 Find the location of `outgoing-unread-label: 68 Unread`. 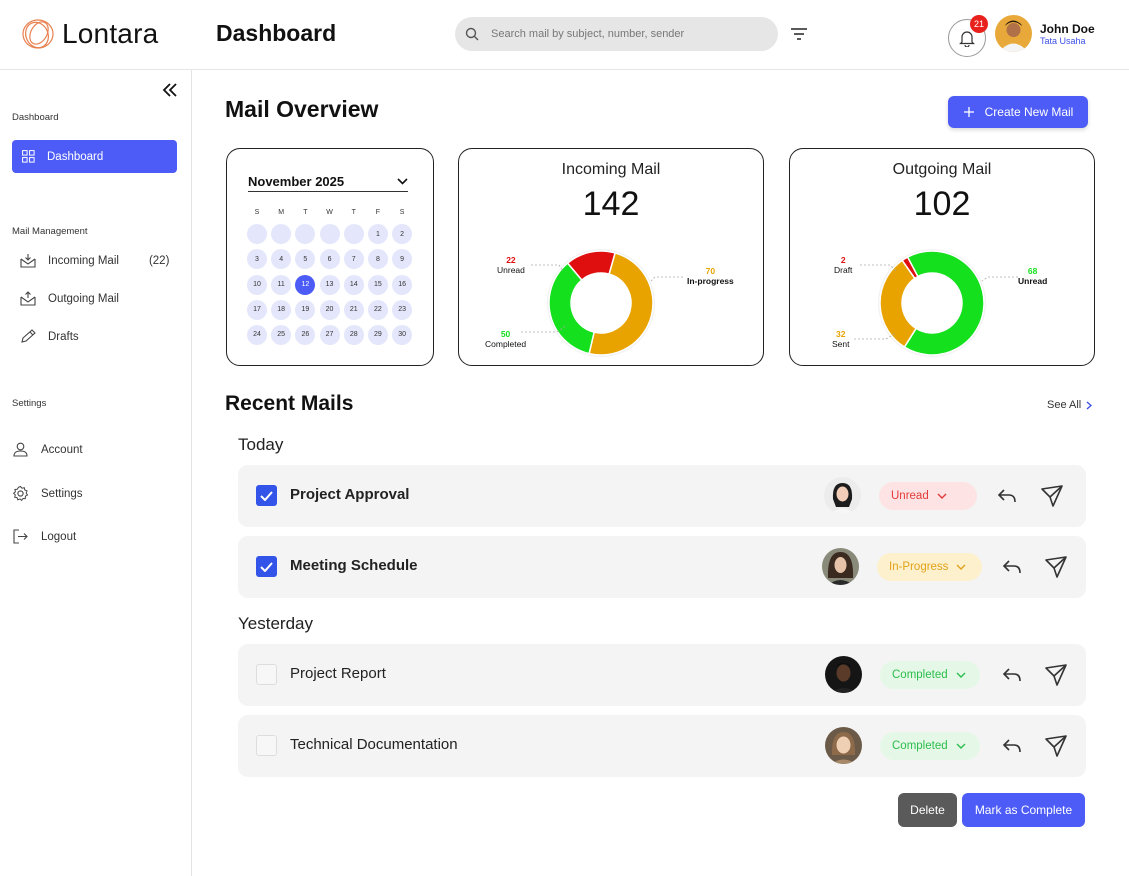

outgoing-unread-label: 68 Unread is located at coordinates (1032, 276).